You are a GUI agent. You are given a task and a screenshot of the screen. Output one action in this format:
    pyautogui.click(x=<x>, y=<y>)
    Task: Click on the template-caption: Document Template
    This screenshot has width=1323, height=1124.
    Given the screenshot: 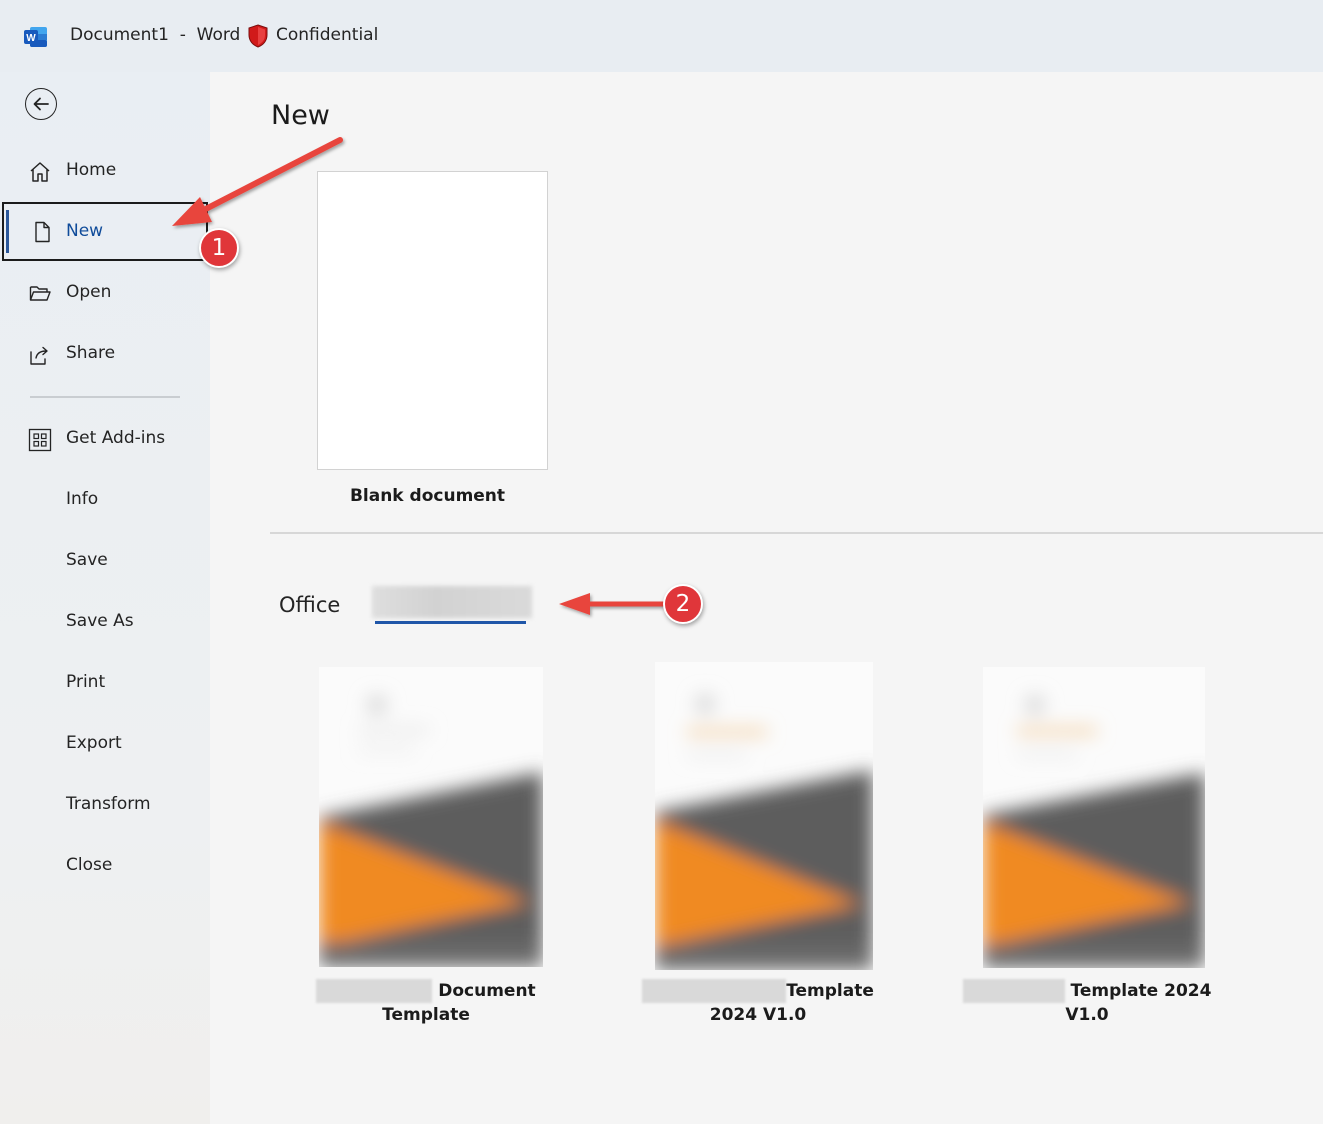 What is the action you would take?
    pyautogui.click(x=426, y=1003)
    